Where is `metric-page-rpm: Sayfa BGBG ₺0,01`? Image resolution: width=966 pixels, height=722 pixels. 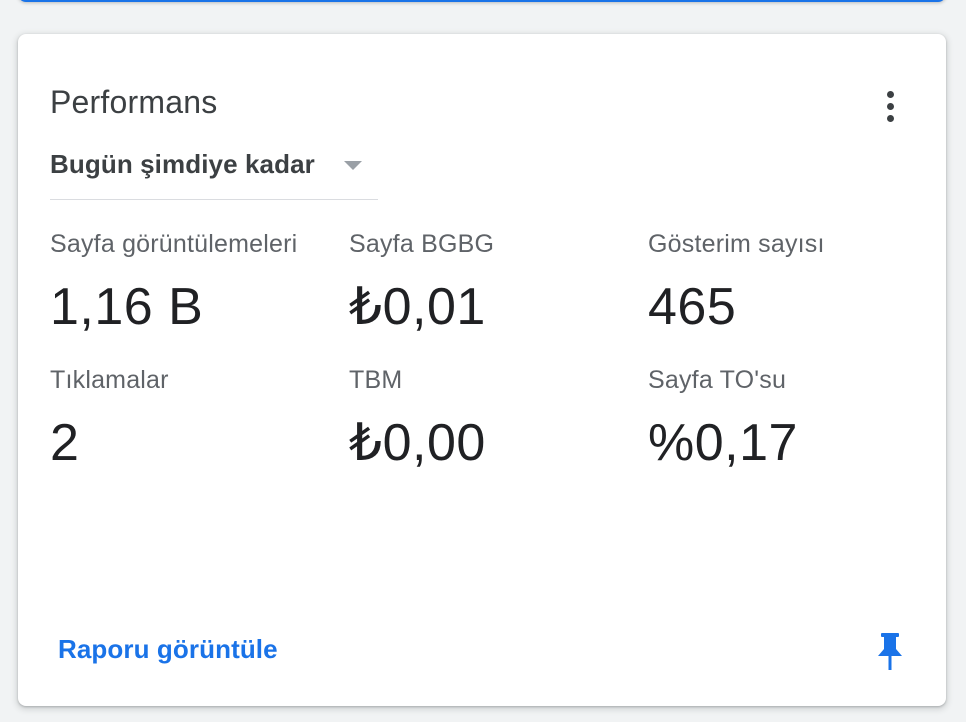
metric-page-rpm: Sayfa BGBG ₺0,01 is located at coordinates (484, 283).